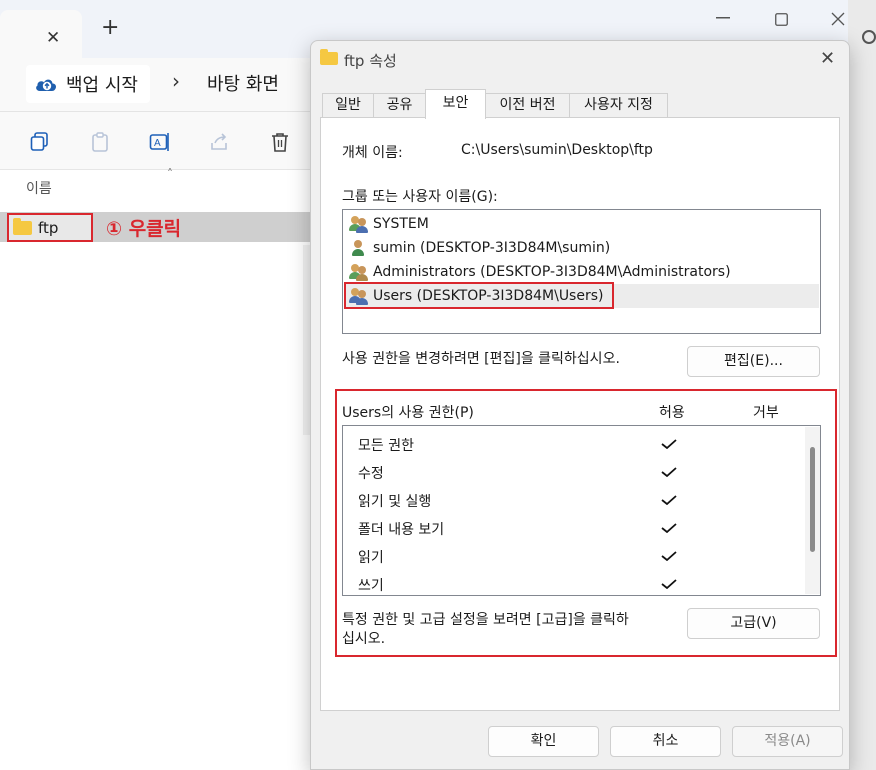 The width and height of the screenshot is (876, 770). I want to click on change-hint: 사용 권한을 변경하려면 [편집]을 클릭하십시오., so click(481, 359).